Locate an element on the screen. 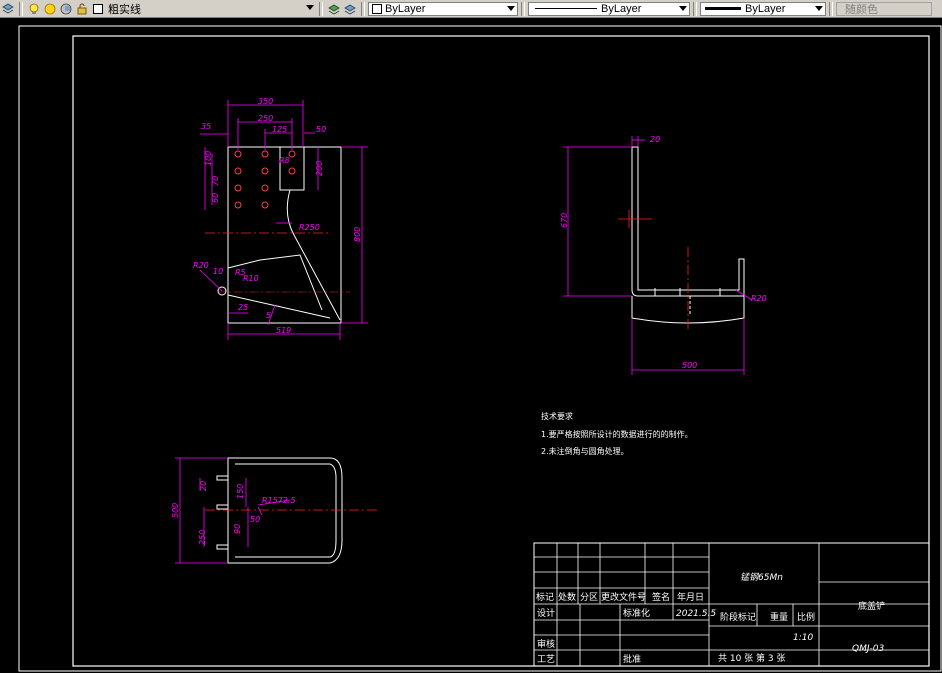  linetype-control-dropdown: ByLayer is located at coordinates (609, 8).